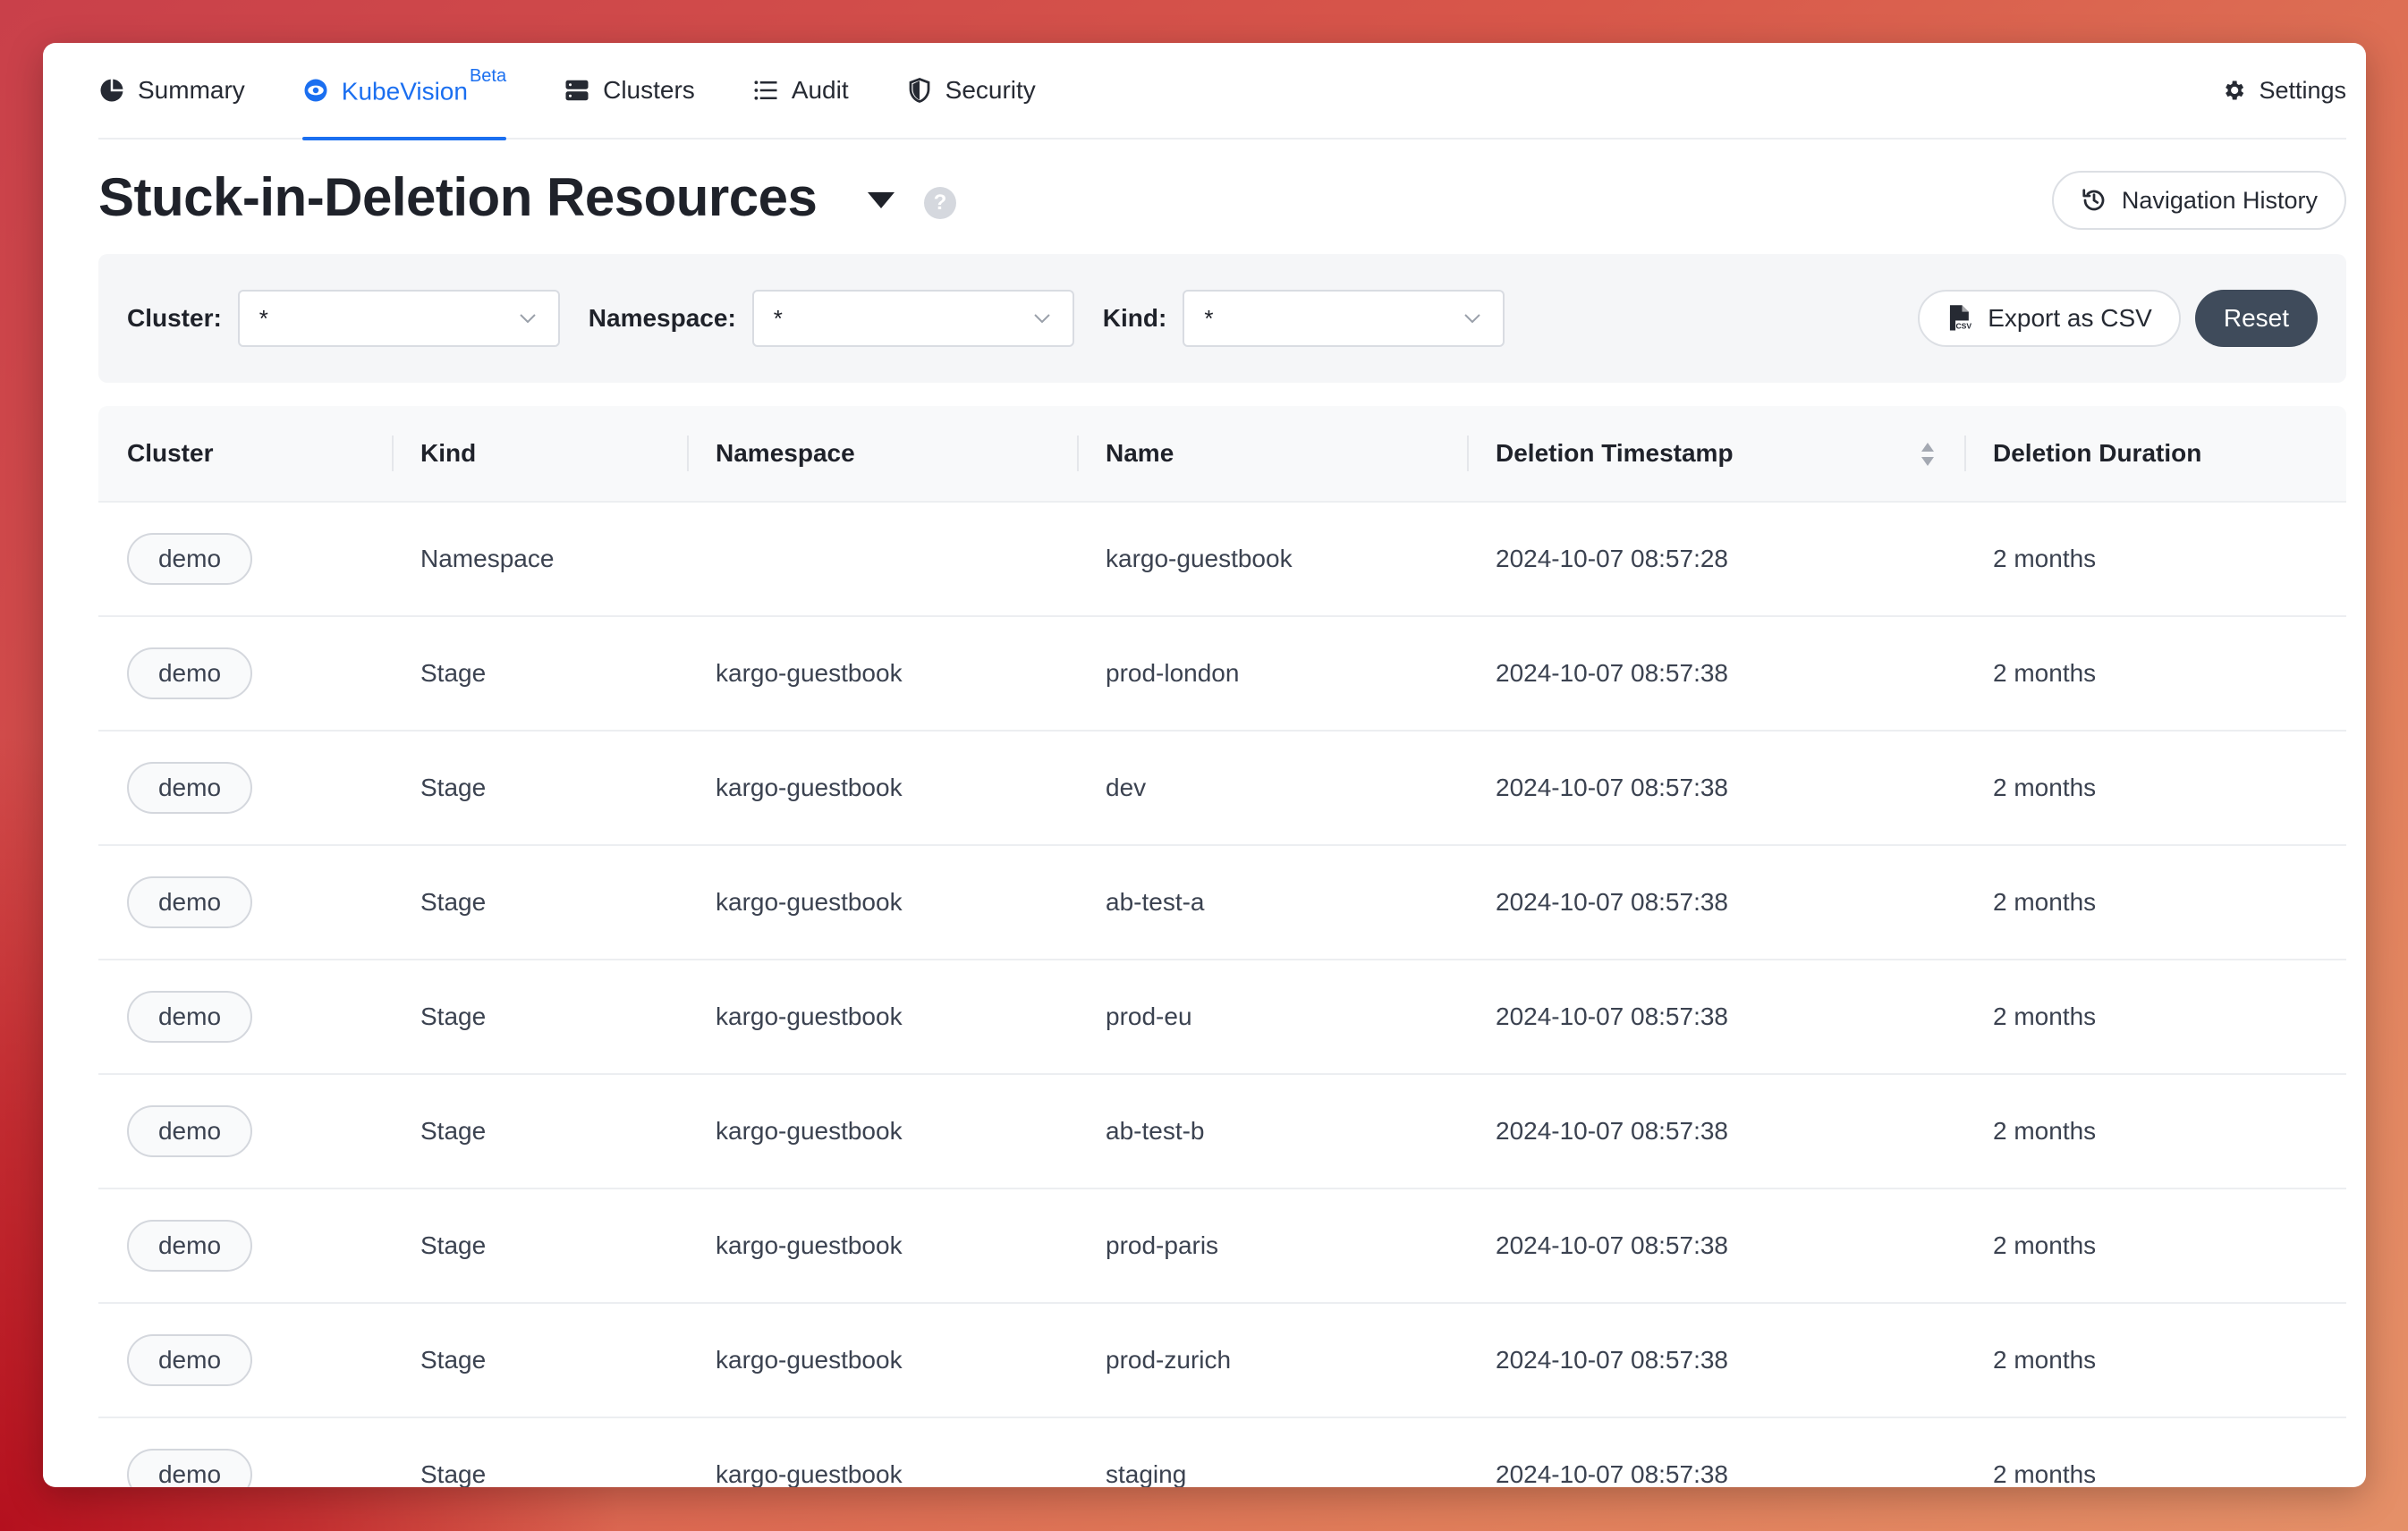 The image size is (2408, 1531). What do you see at coordinates (629, 91) in the screenshot?
I see `tab-clusters: Clusters` at bounding box center [629, 91].